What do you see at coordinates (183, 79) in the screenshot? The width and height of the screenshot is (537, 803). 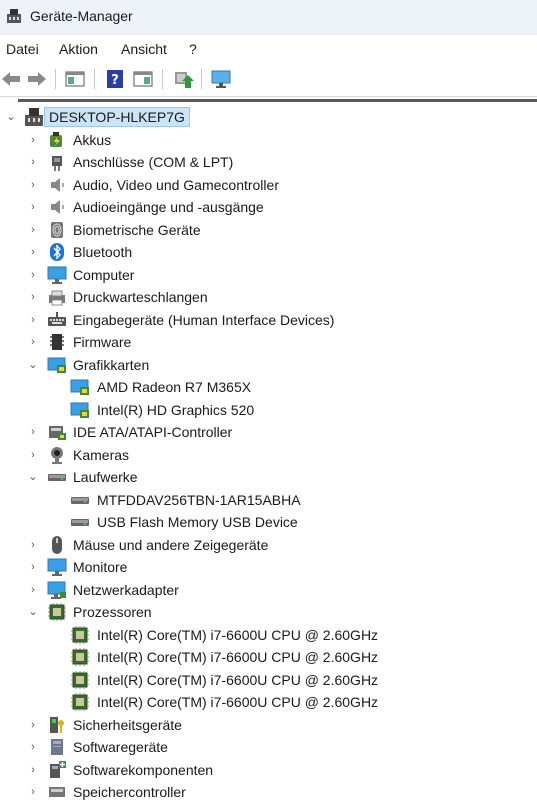 I see `update-driver-icon` at bounding box center [183, 79].